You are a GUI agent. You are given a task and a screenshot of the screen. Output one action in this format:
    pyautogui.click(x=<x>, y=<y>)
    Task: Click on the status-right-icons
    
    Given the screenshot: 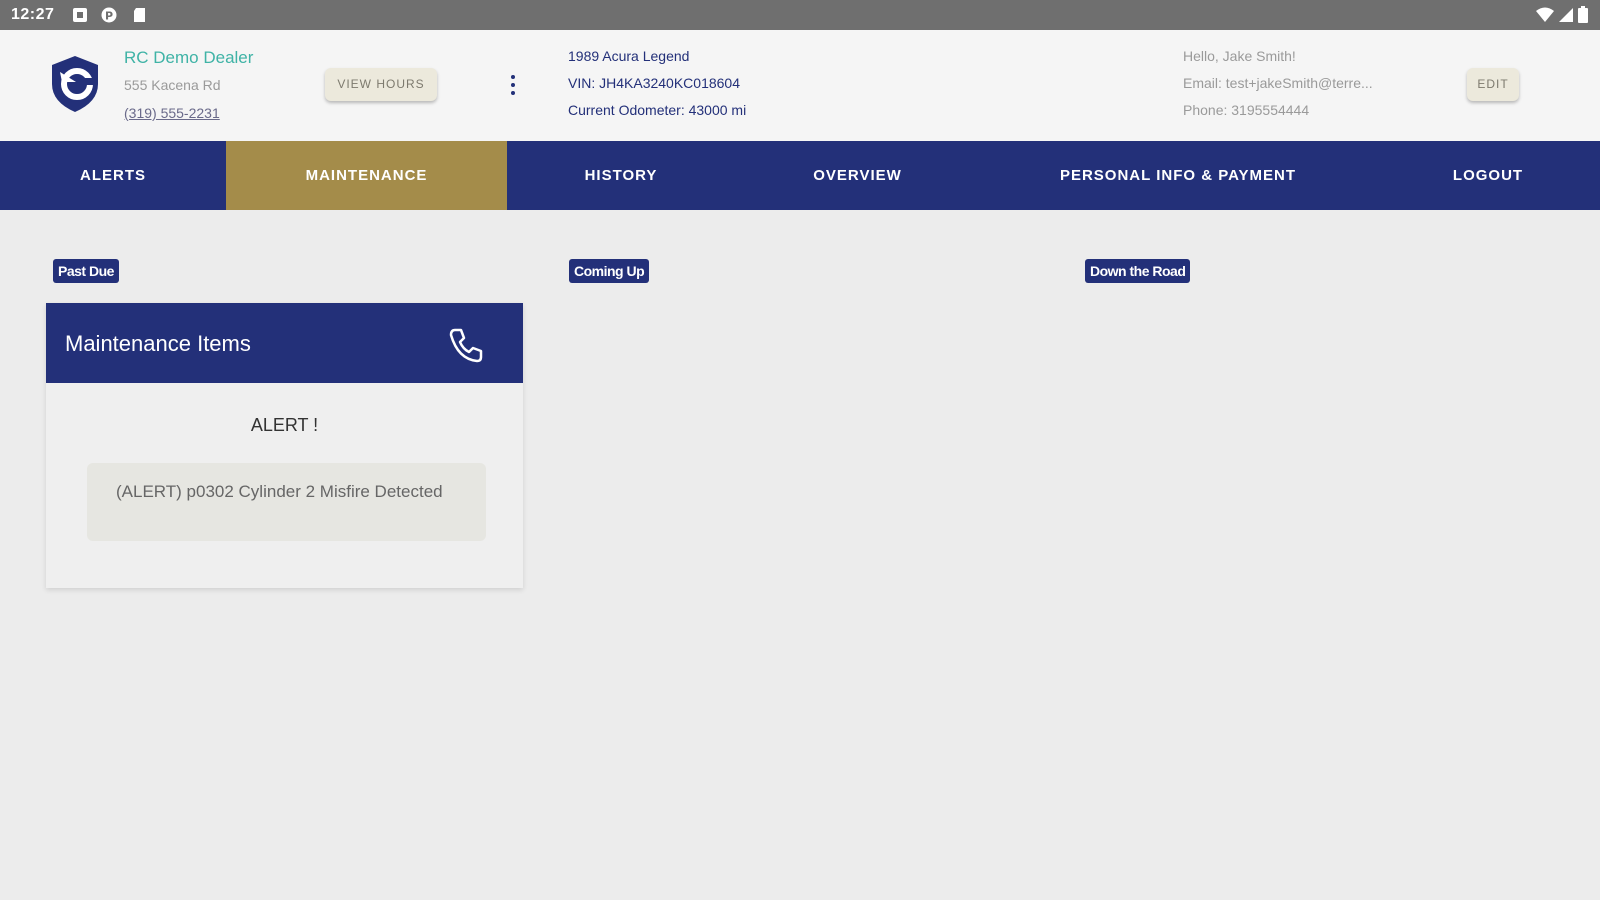 What is the action you would take?
    pyautogui.click(x=1562, y=14)
    